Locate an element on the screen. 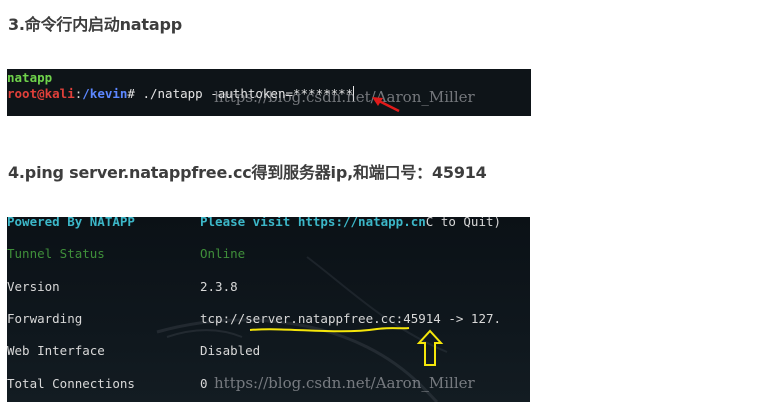  prompt-user: root@kali is located at coordinates (41, 93).